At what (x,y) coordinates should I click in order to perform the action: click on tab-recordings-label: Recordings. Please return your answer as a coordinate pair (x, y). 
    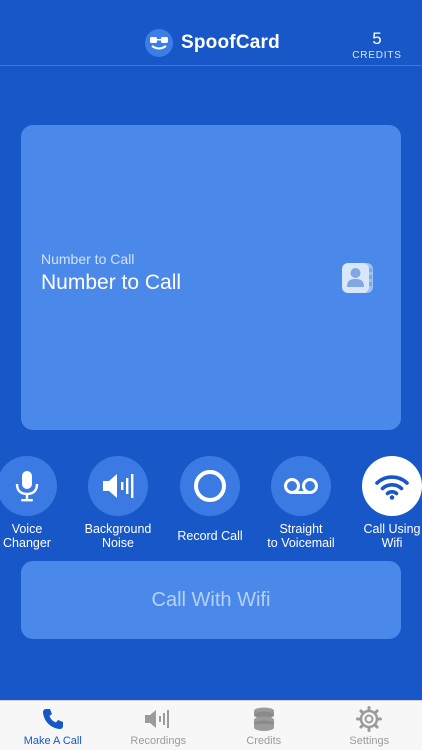
    Looking at the image, I should click on (158, 741).